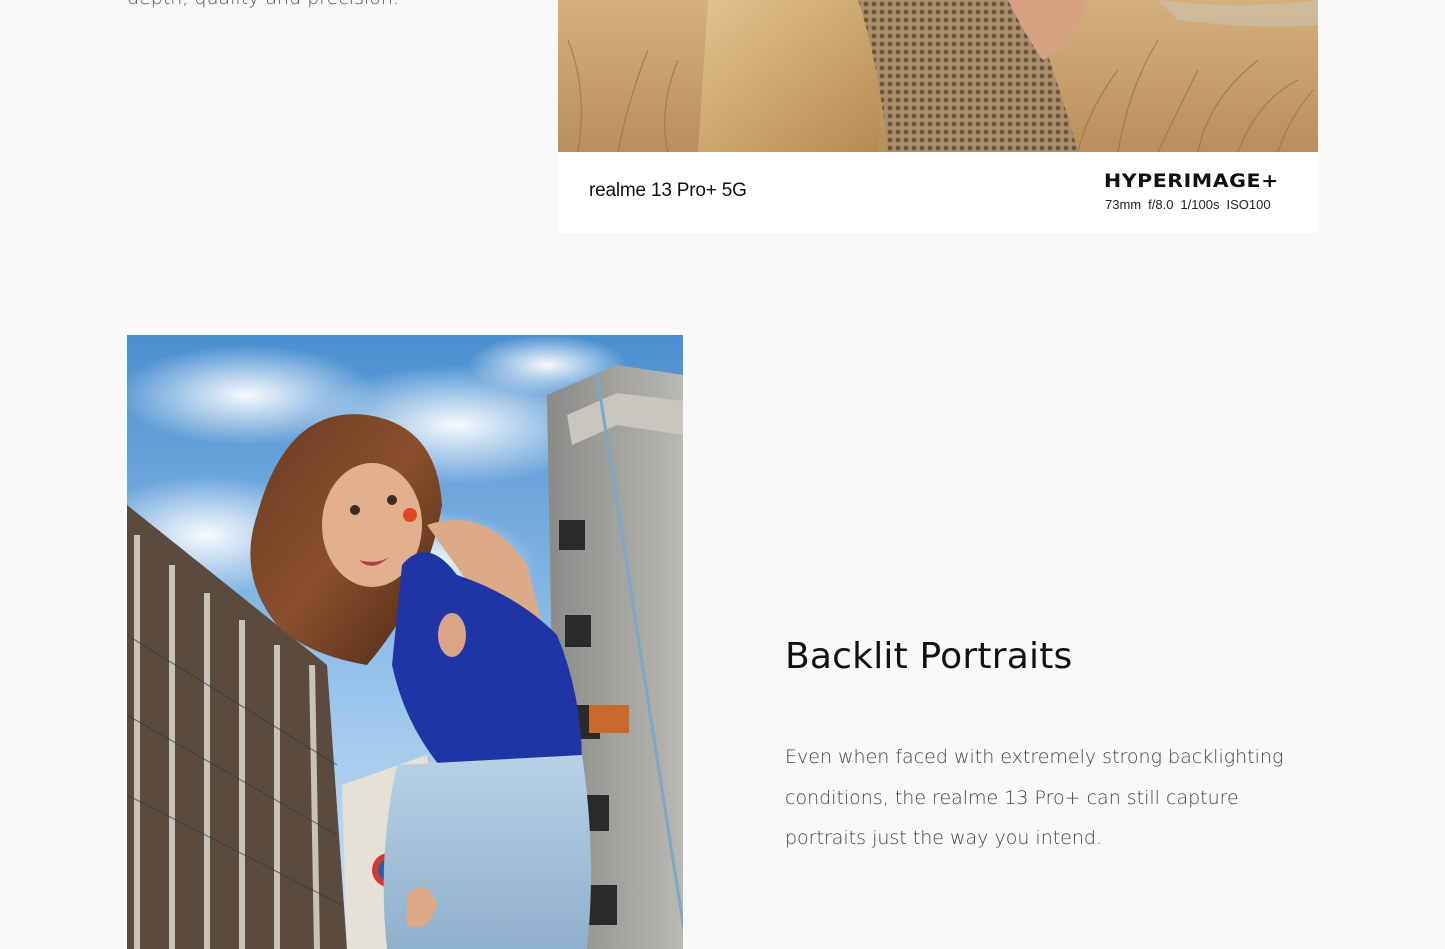 This screenshot has width=1445, height=949. I want to click on feature-title: Backlit Portraits, so click(929, 656).